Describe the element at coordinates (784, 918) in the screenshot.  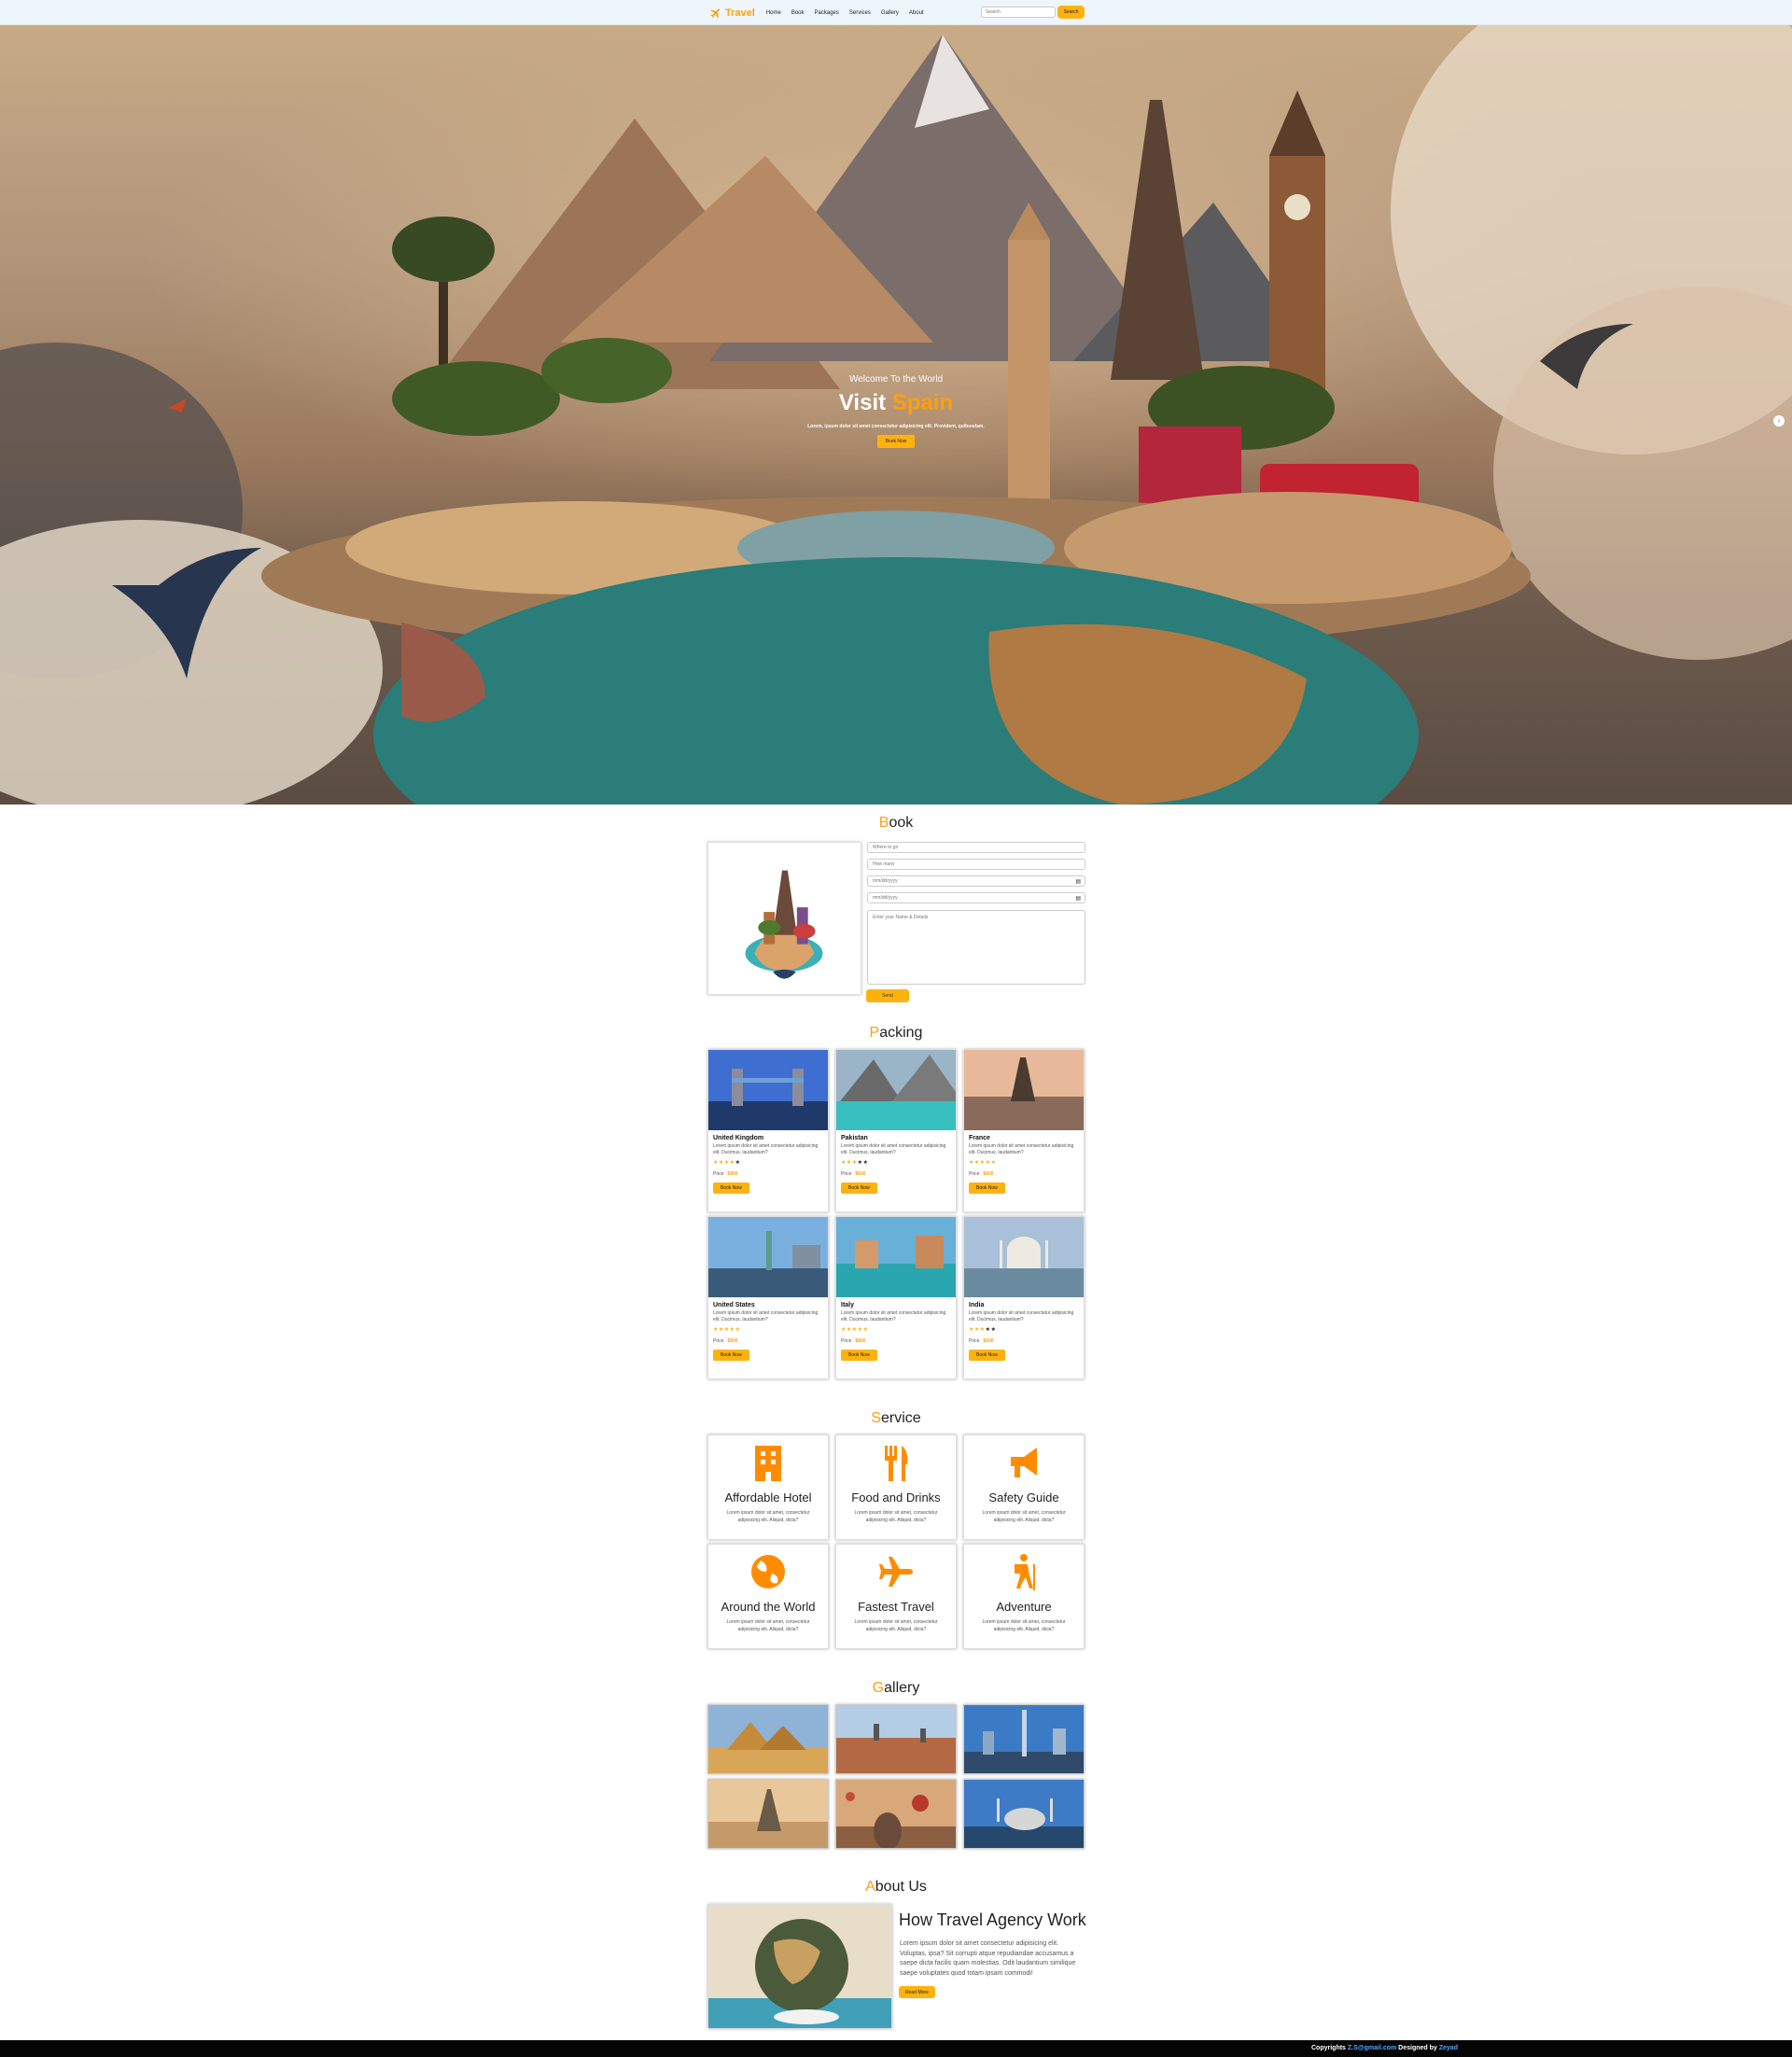
I see `book-illustration-image` at that location.